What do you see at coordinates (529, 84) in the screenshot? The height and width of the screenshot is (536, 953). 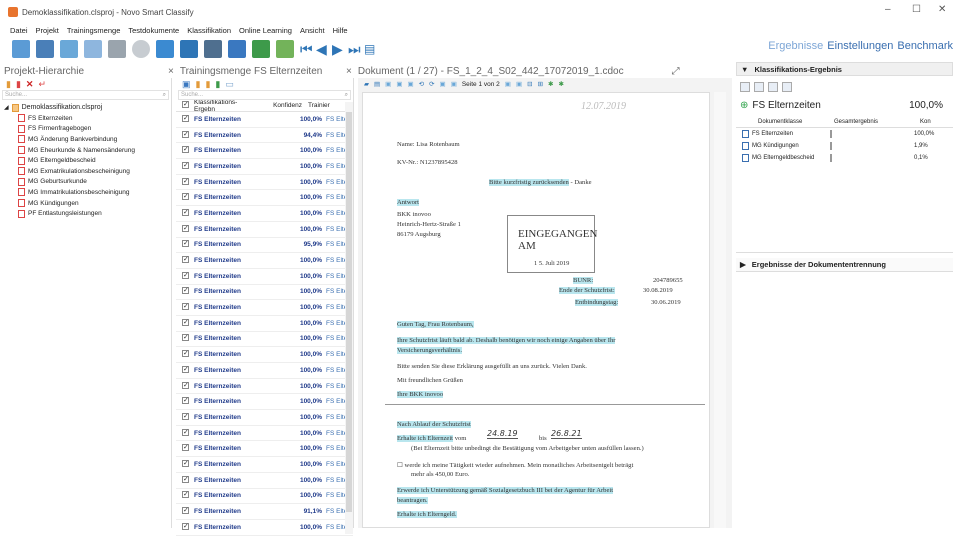 I see `split-icon: ⊟` at bounding box center [529, 84].